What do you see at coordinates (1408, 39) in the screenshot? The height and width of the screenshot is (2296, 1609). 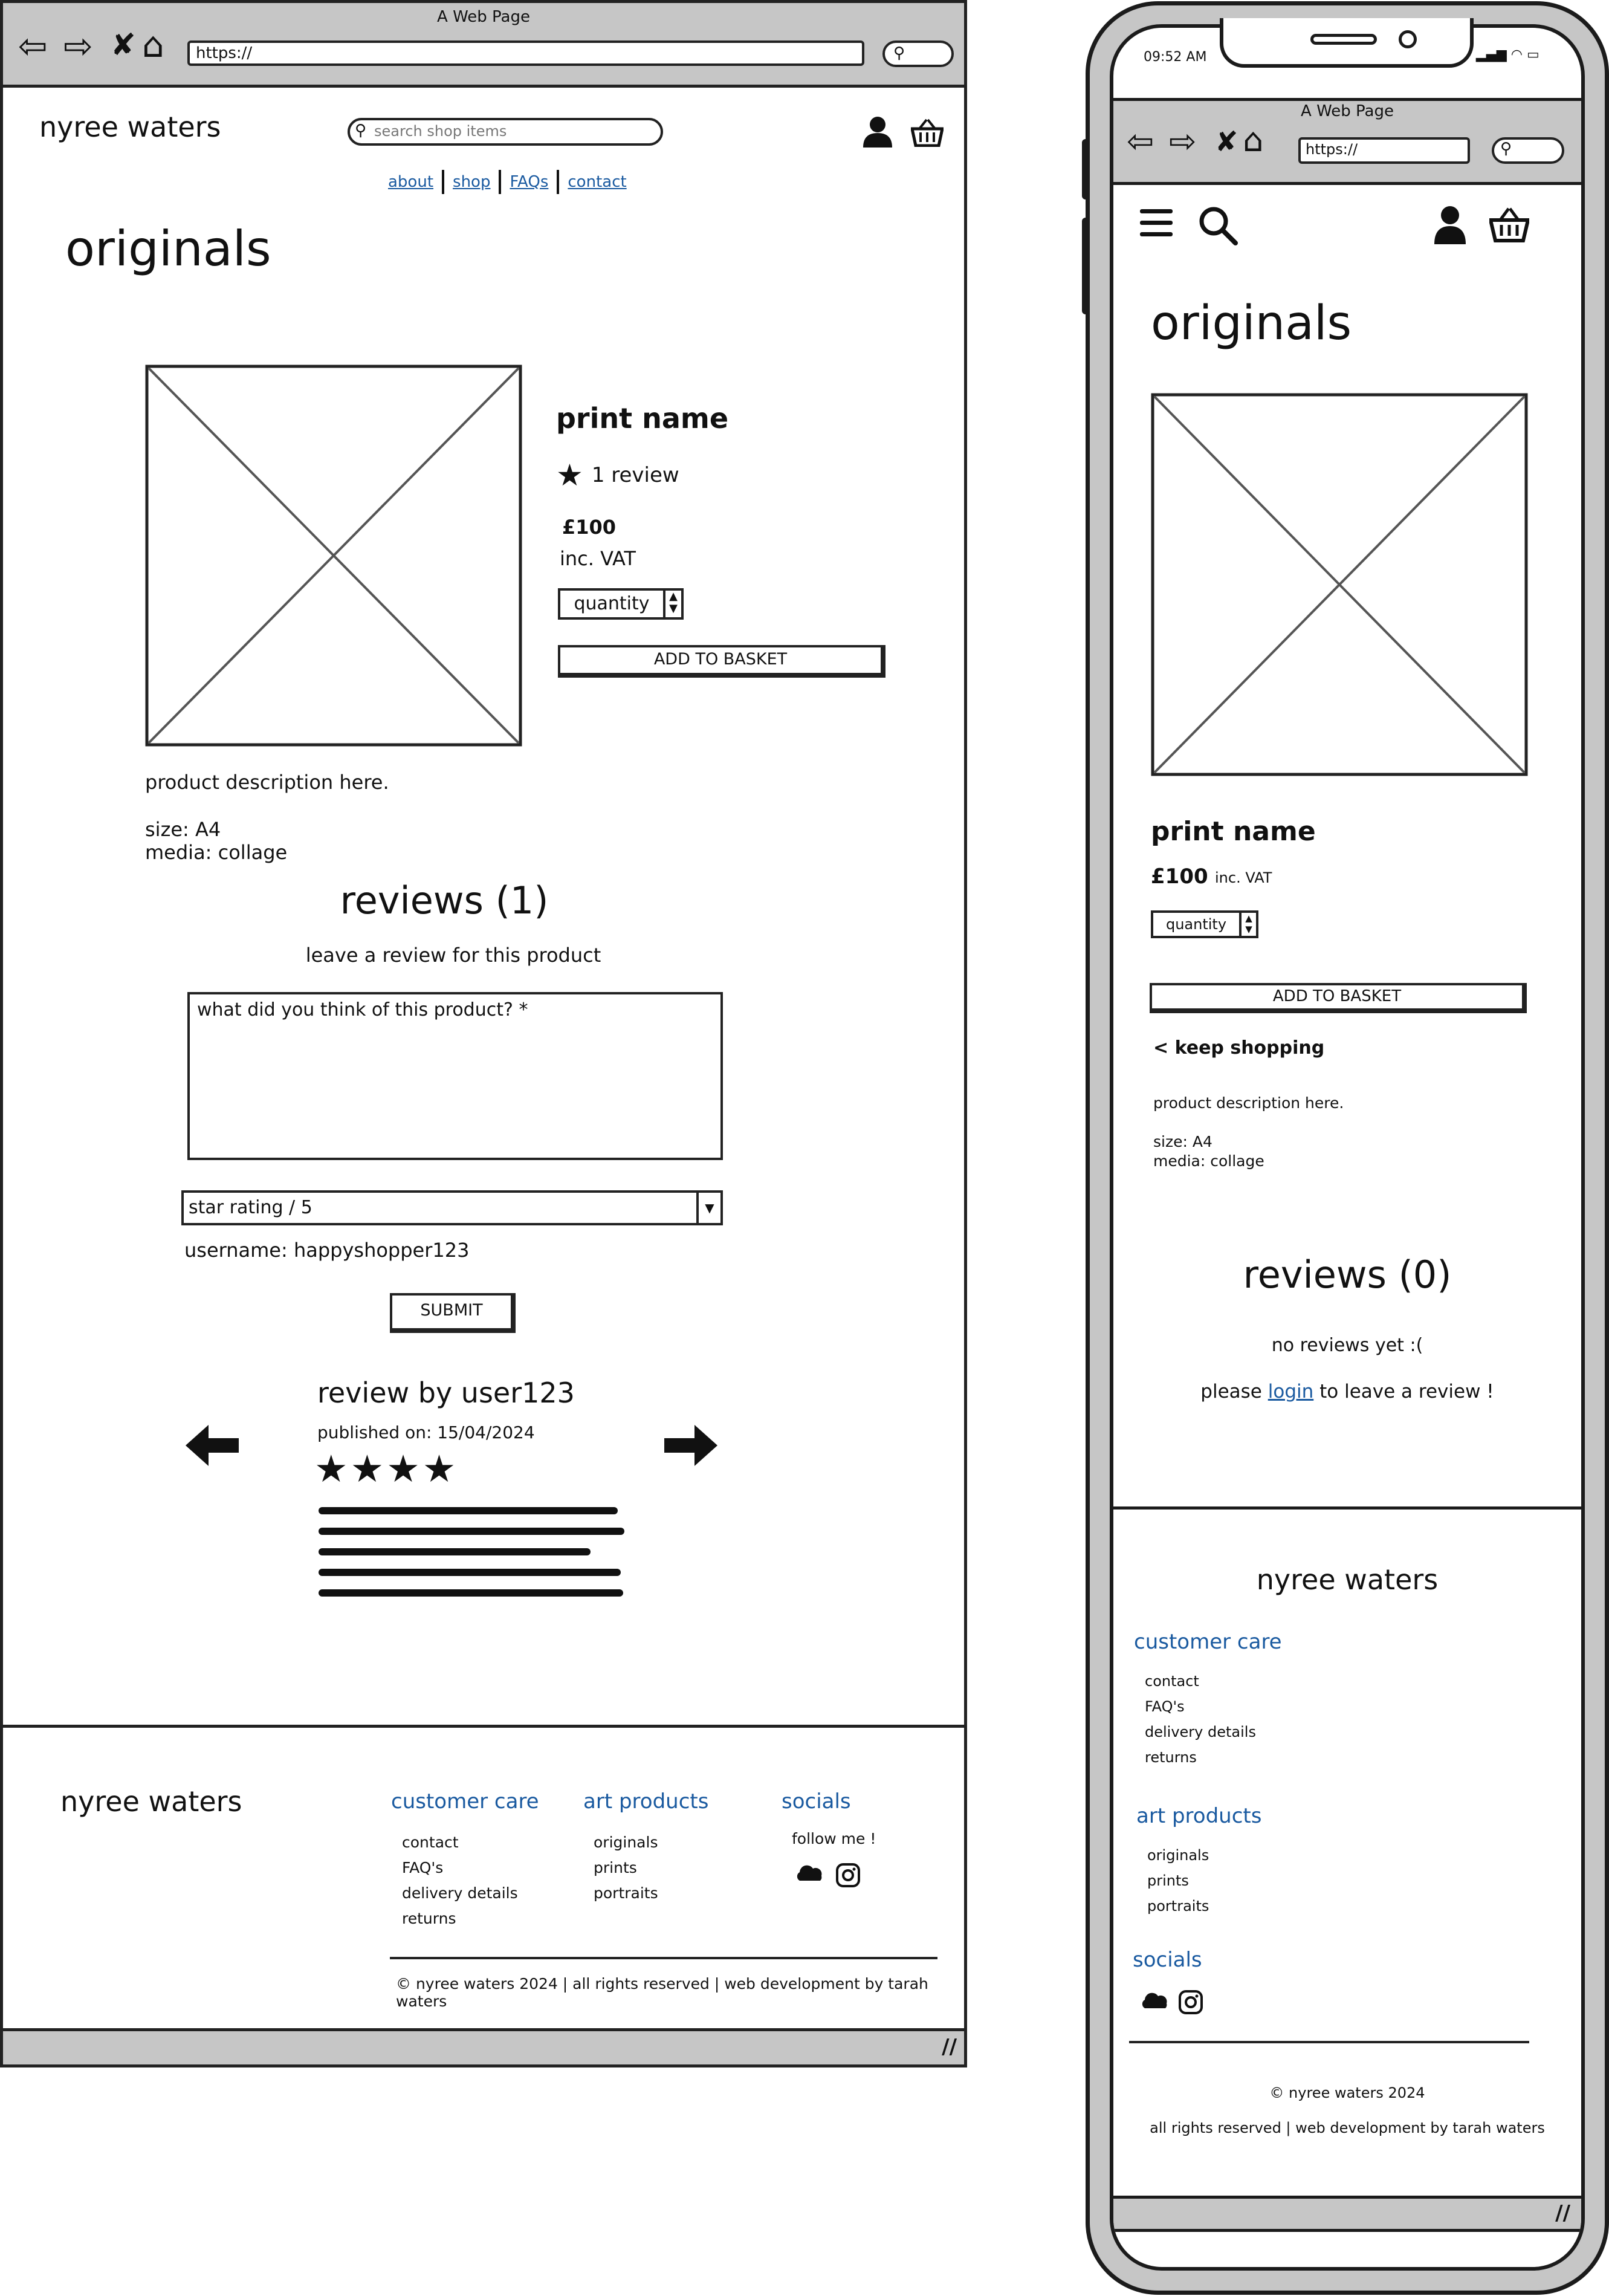 I see `phone-camera` at bounding box center [1408, 39].